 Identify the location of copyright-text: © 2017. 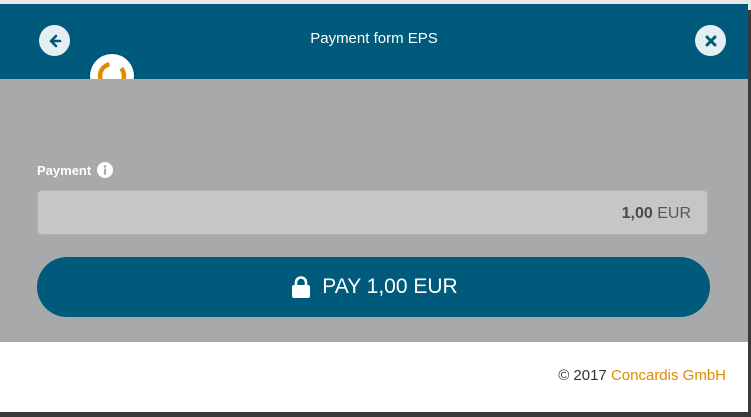
(582, 375).